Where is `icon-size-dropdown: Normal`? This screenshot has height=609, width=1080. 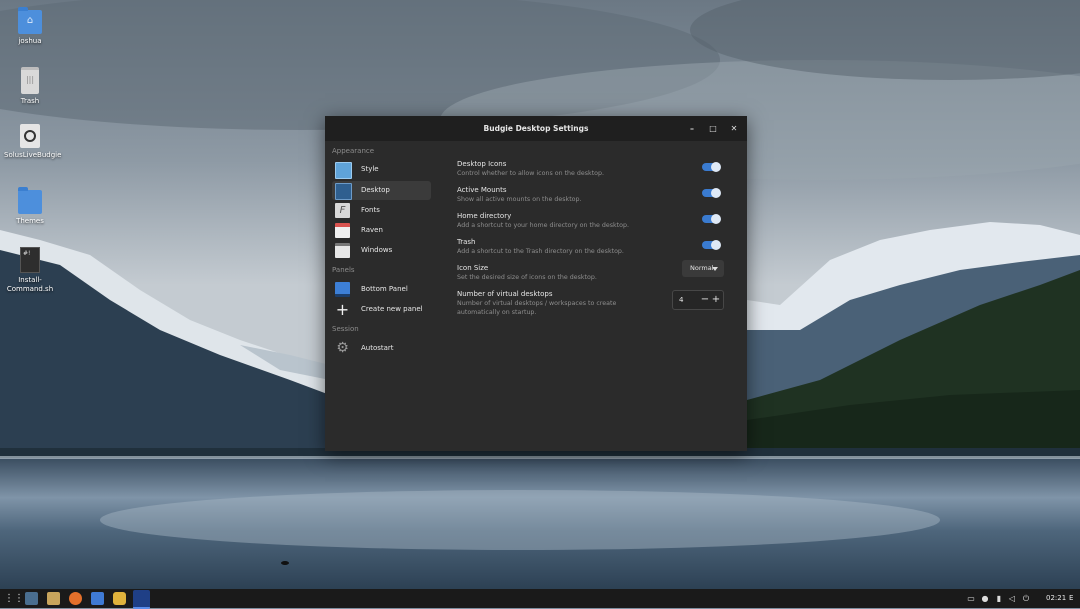
icon-size-dropdown: Normal is located at coordinates (703, 268).